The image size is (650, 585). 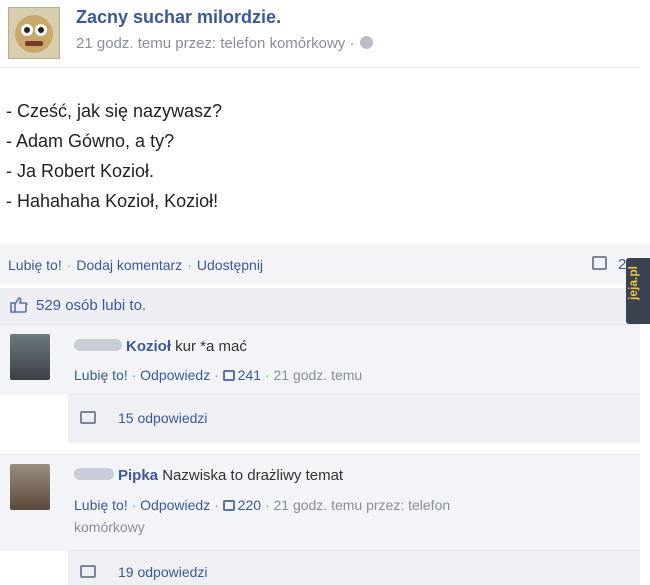 What do you see at coordinates (178, 17) in the screenshot?
I see `page-name-link: Zacny suchar milordzie.` at bounding box center [178, 17].